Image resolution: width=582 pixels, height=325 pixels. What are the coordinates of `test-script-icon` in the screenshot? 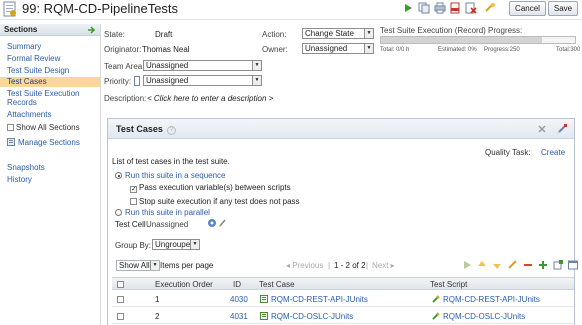 It's located at (436, 316).